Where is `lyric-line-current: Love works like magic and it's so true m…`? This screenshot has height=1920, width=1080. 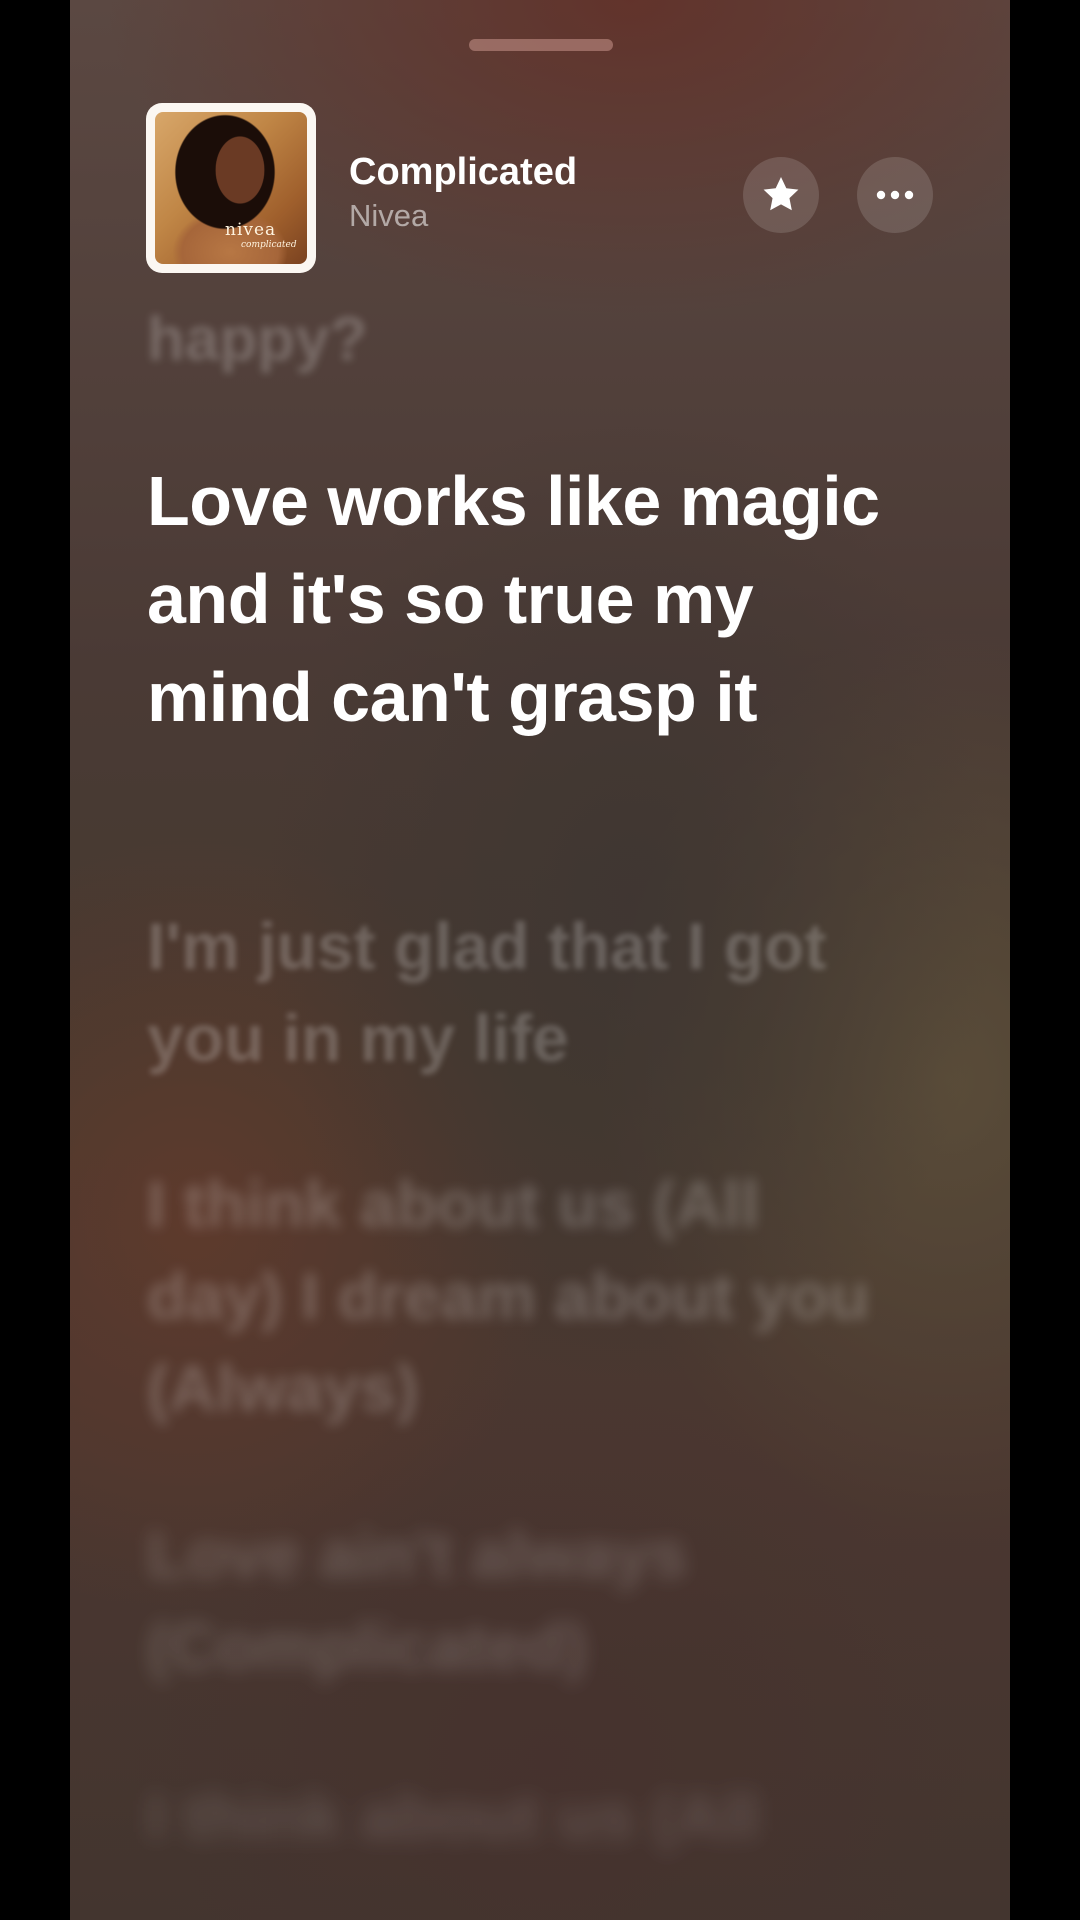
lyric-line-current: Love works like magic and it's so true m… is located at coordinates (517, 599).